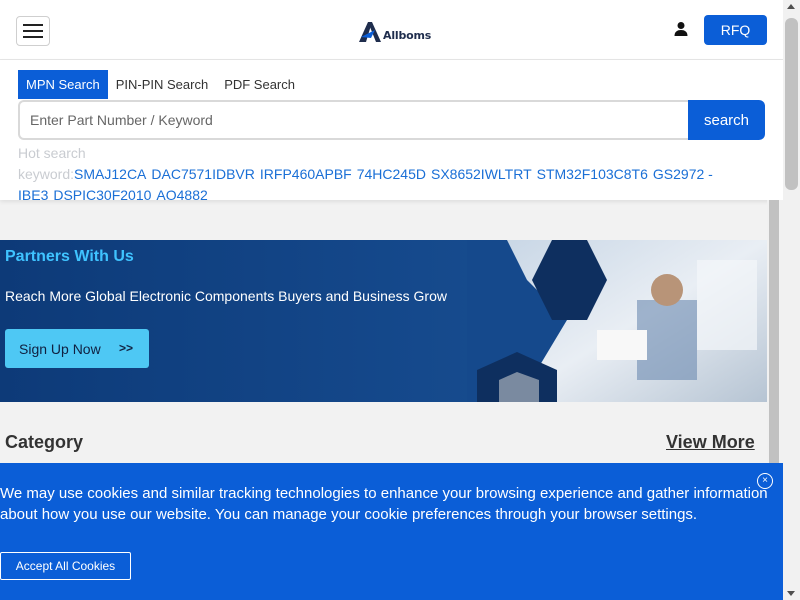 The width and height of the screenshot is (800, 600). I want to click on search-button: search, so click(726, 120).